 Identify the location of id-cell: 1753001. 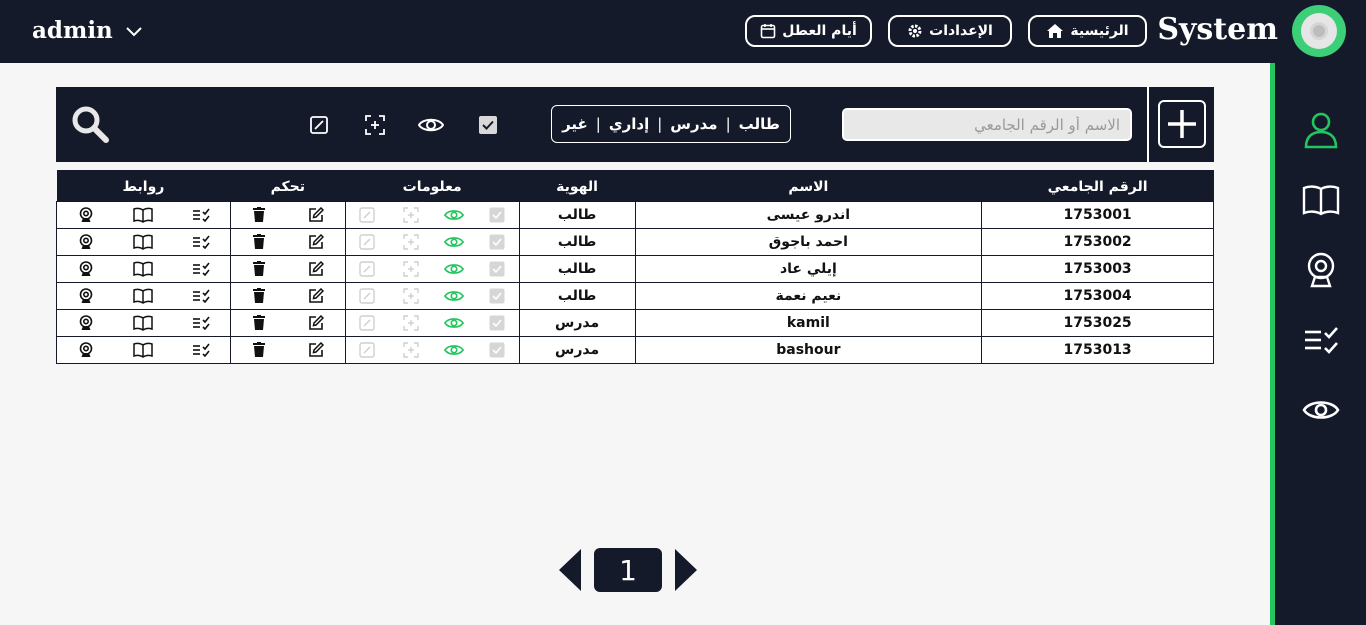
(1097, 214).